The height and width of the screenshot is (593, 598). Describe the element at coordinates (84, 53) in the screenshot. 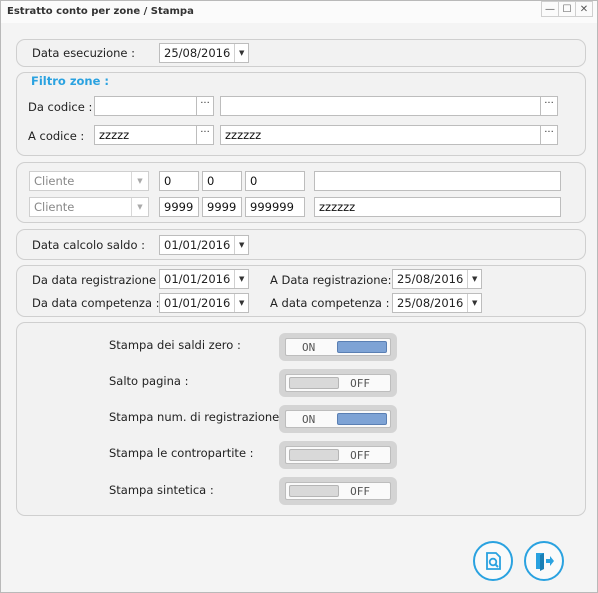

I see `execution-date-label: Data esecuzione :` at that location.